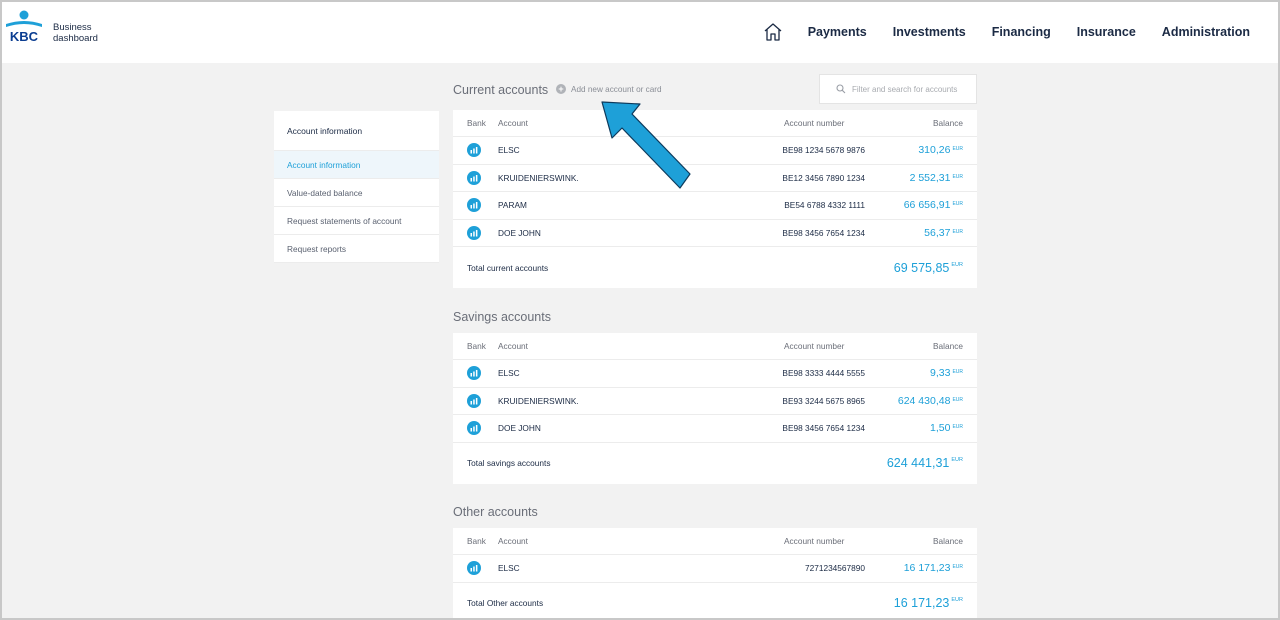 The height and width of the screenshot is (620, 1280). What do you see at coordinates (930, 177) in the screenshot?
I see `balance-amount: 2 552,31` at bounding box center [930, 177].